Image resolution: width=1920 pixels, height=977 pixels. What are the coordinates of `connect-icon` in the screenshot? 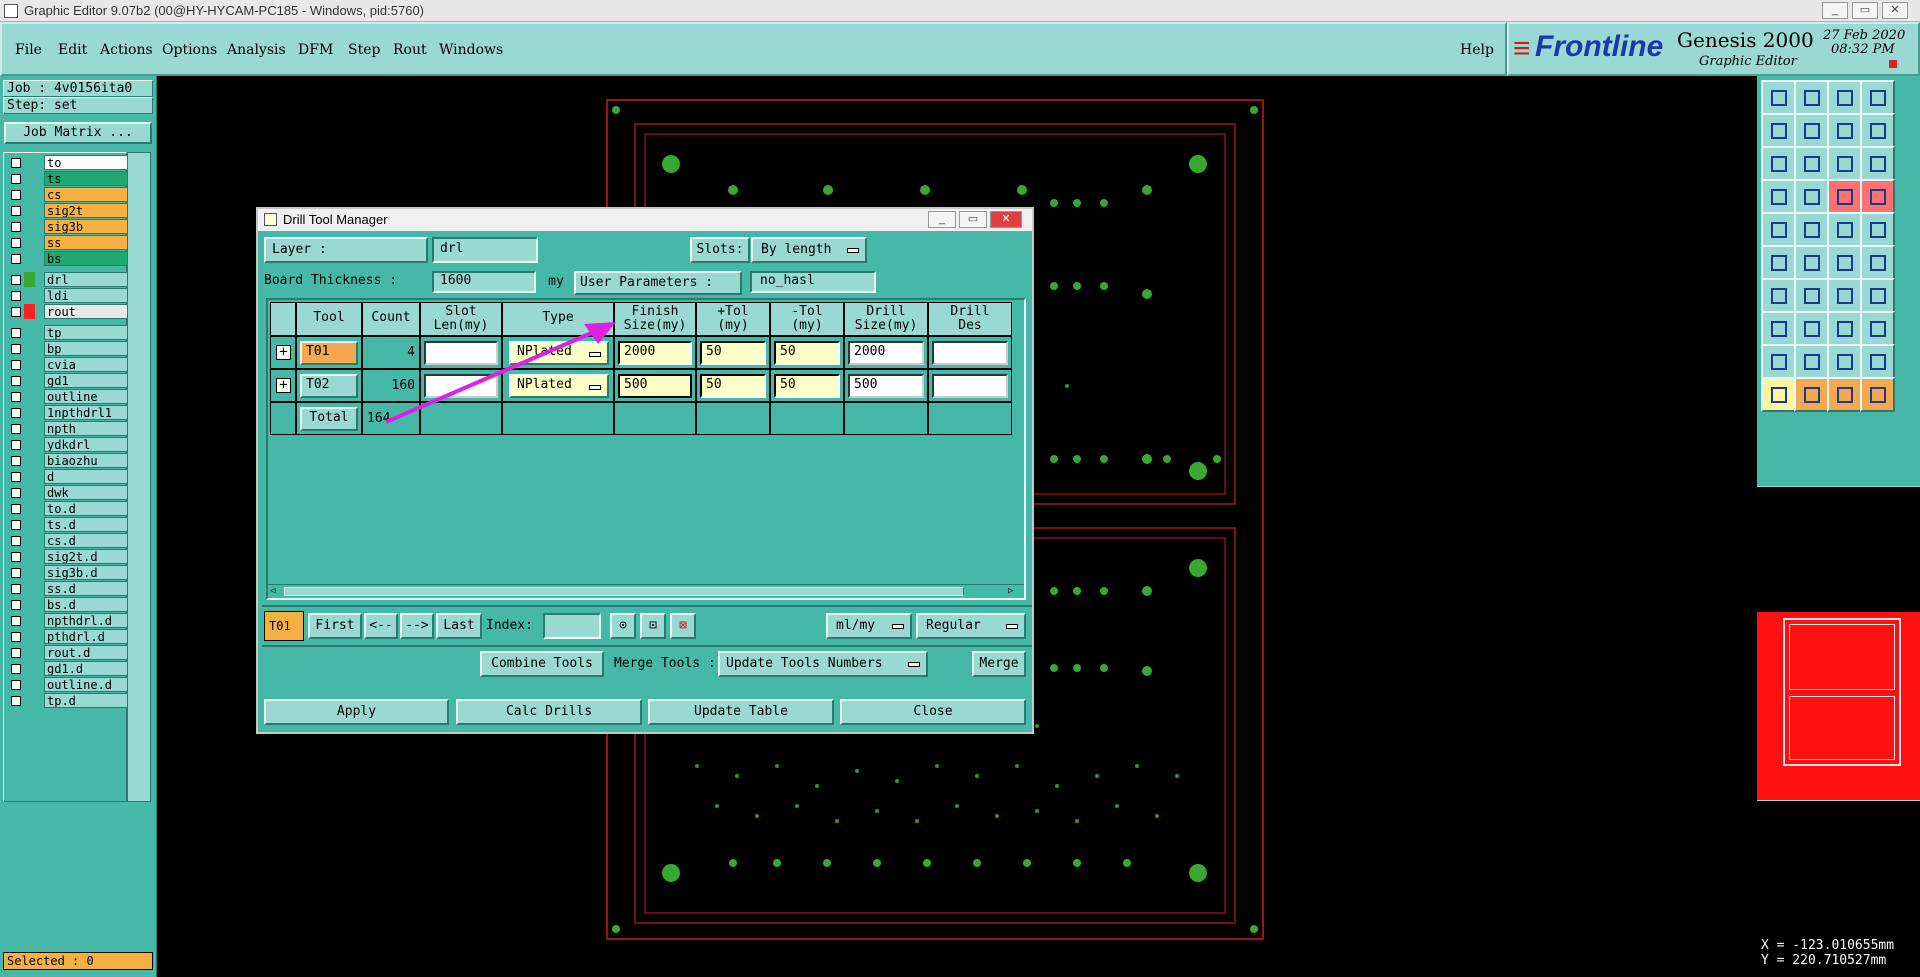 It's located at (1778, 262).